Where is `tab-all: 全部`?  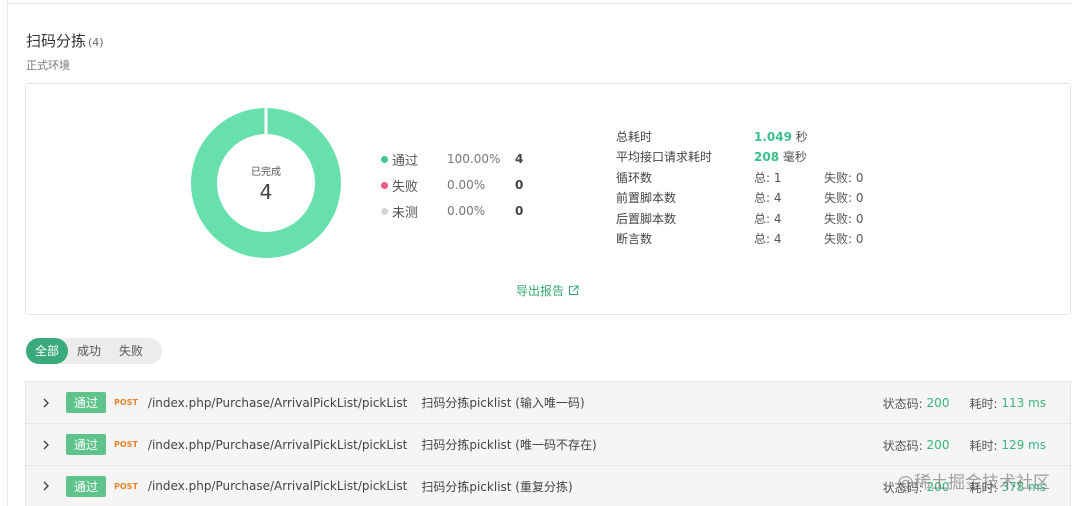
tab-all: 全部 is located at coordinates (47, 351).